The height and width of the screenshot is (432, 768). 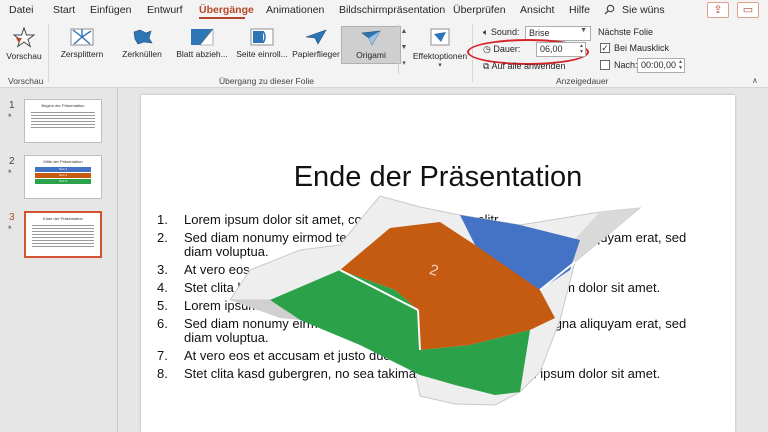 I want to click on list-number: 7., so click(x=162, y=355).